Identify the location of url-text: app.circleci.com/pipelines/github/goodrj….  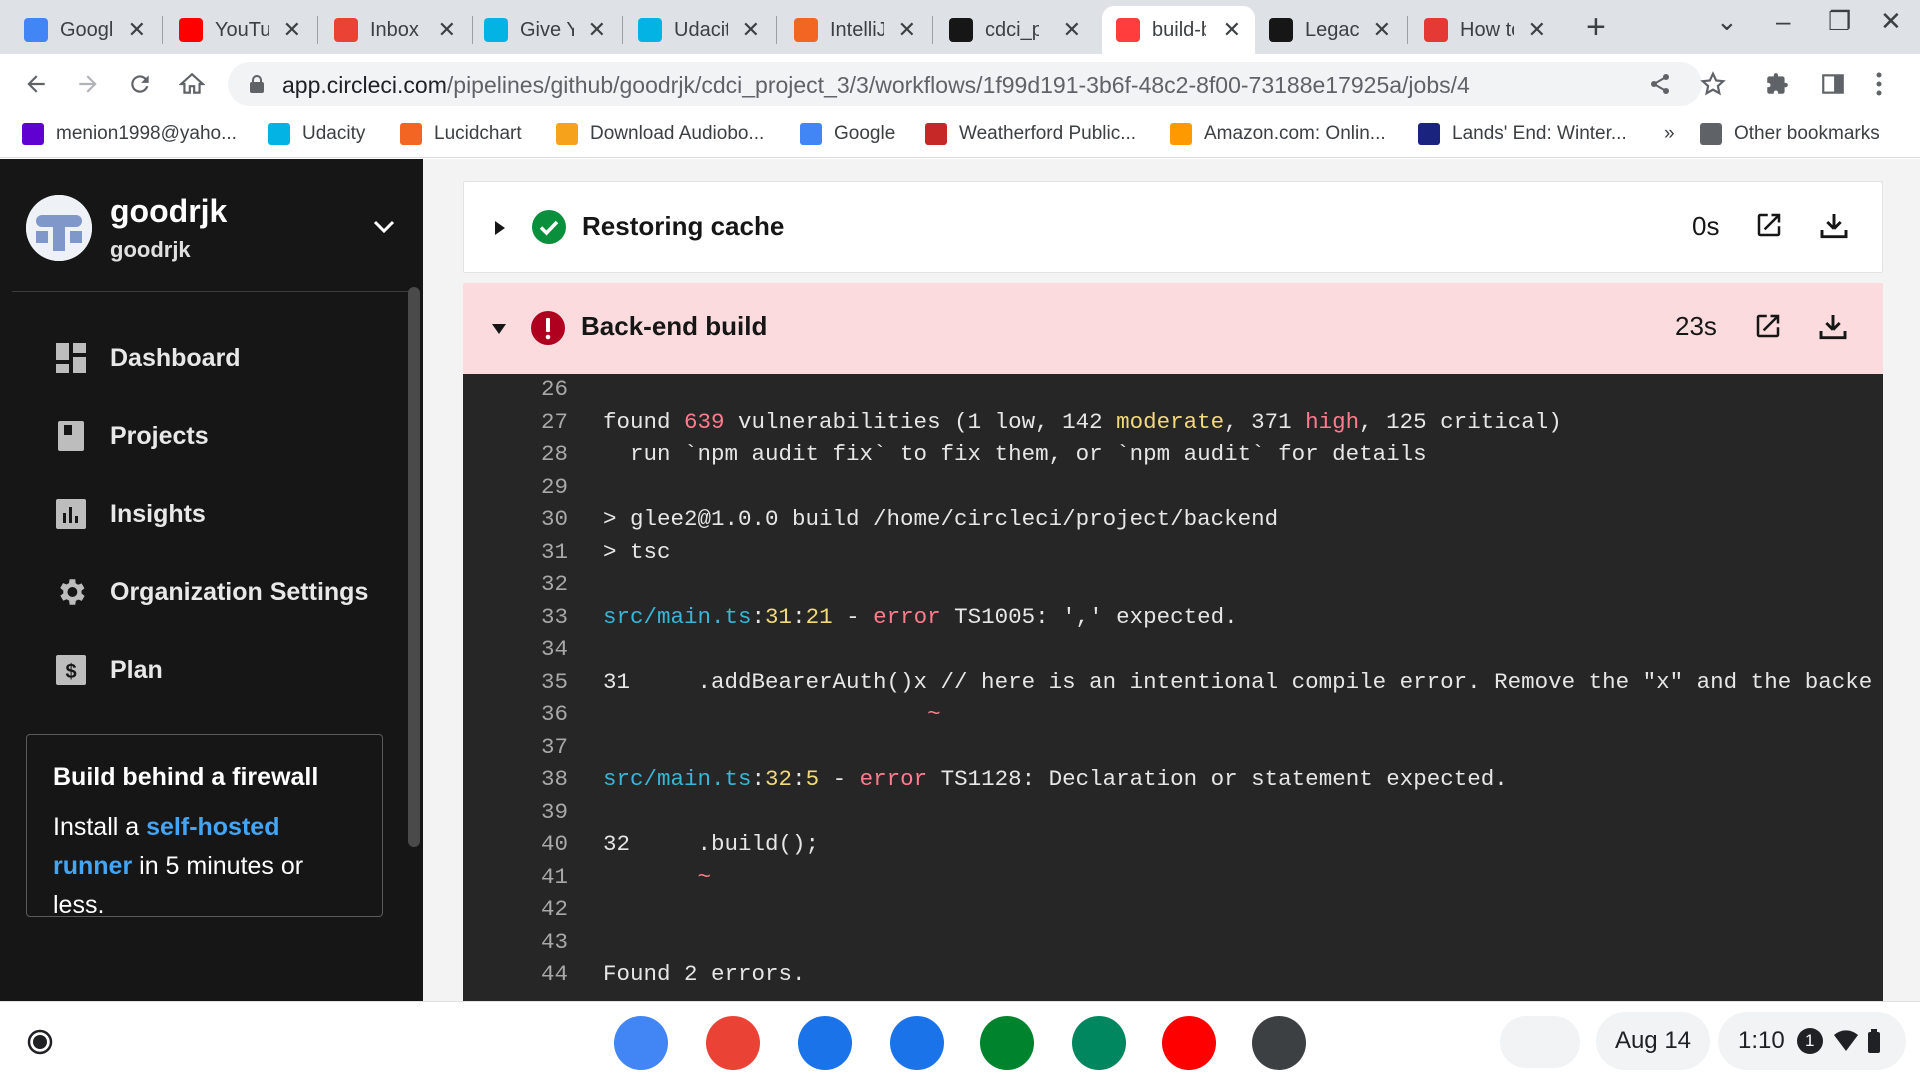
(876, 85).